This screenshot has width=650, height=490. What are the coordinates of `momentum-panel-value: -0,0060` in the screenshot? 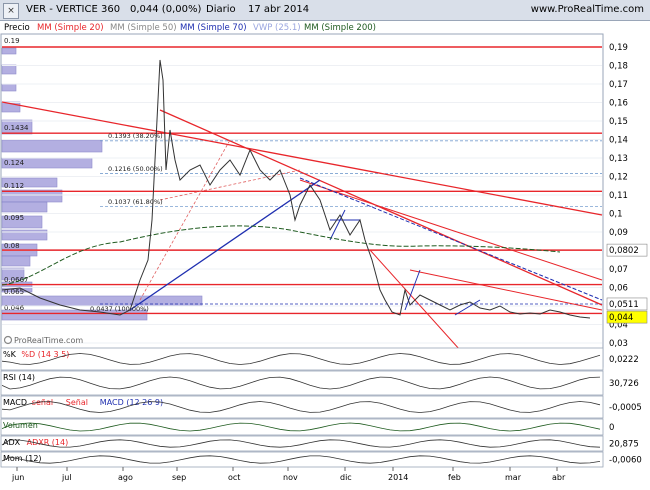 It's located at (625, 461).